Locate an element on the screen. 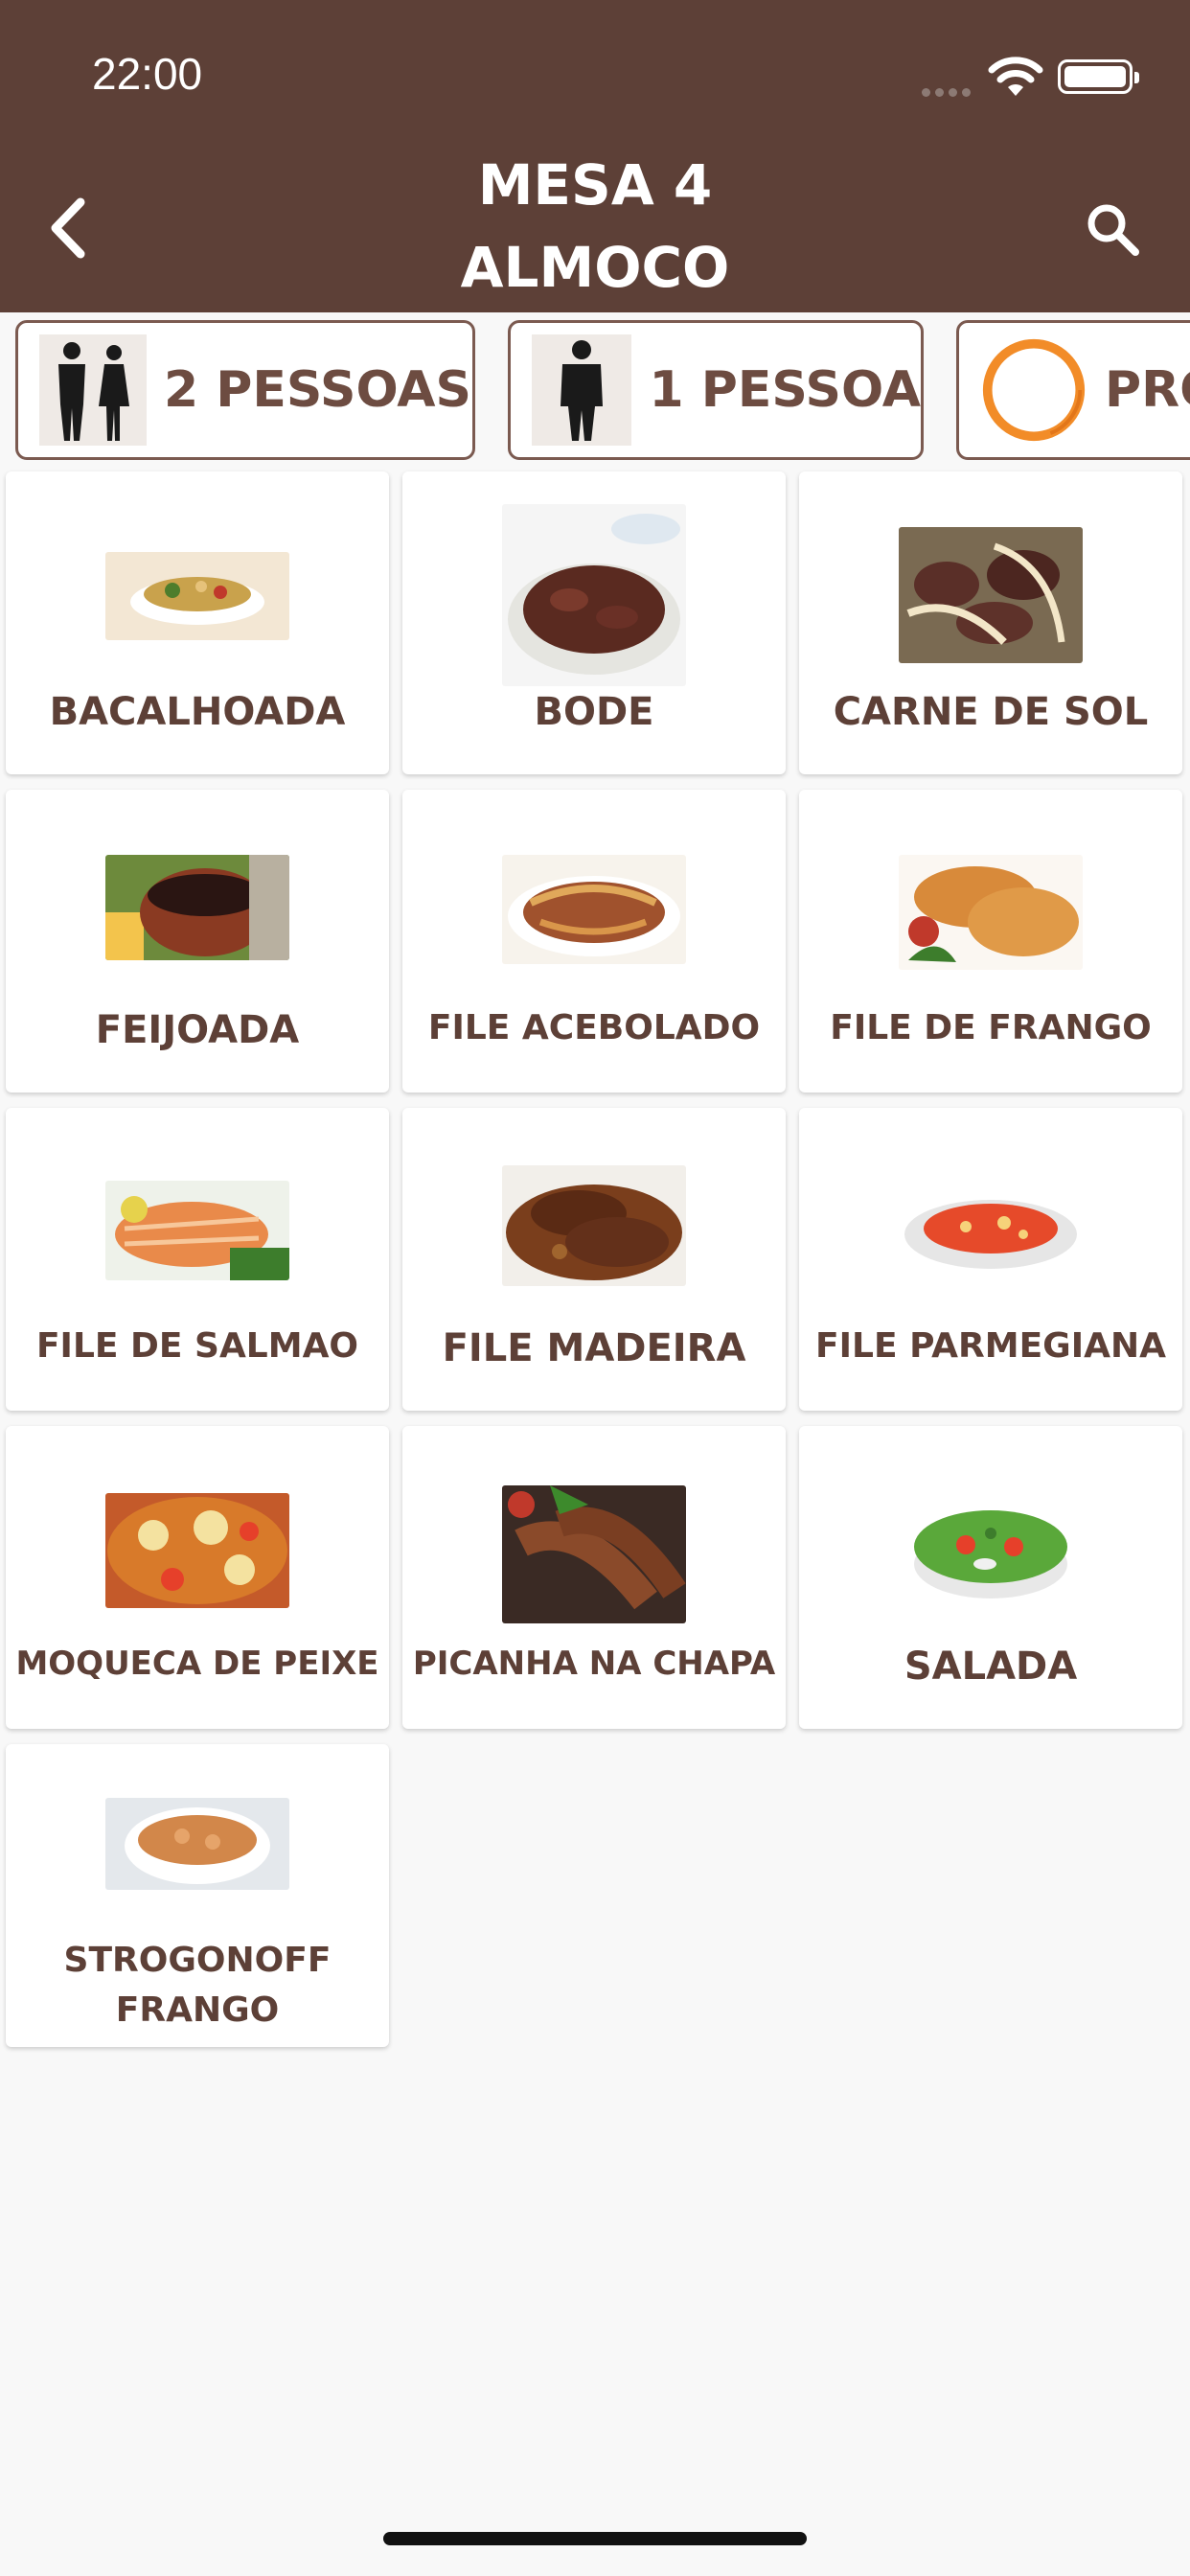 The width and height of the screenshot is (1190, 2576). dish-name: FILE MADEIRA is located at coordinates (594, 1348).